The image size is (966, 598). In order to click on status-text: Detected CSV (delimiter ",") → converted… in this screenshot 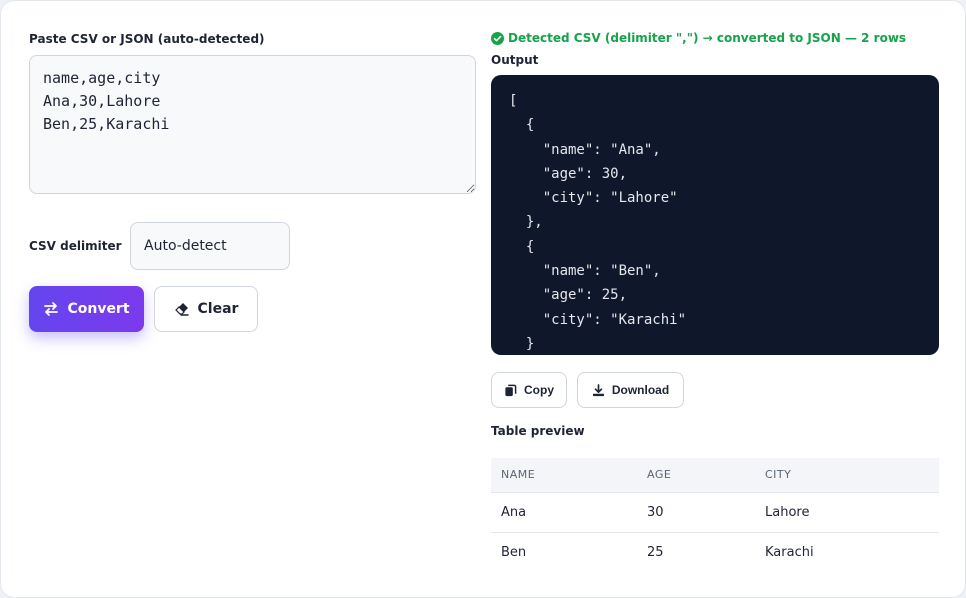, I will do `click(707, 38)`.